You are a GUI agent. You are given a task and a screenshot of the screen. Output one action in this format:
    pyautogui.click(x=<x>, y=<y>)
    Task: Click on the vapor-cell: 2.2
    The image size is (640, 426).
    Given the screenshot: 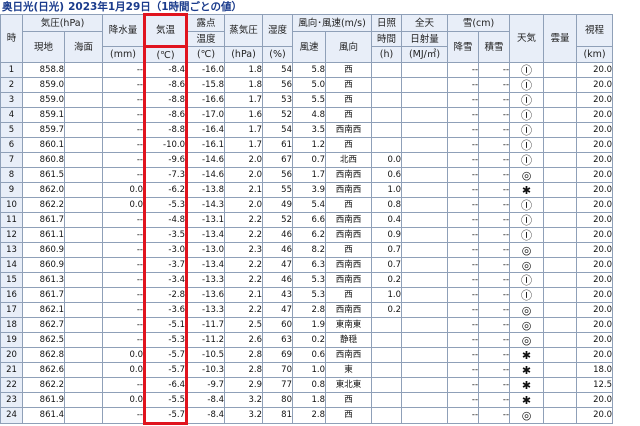 What is the action you would take?
    pyautogui.click(x=243, y=220)
    